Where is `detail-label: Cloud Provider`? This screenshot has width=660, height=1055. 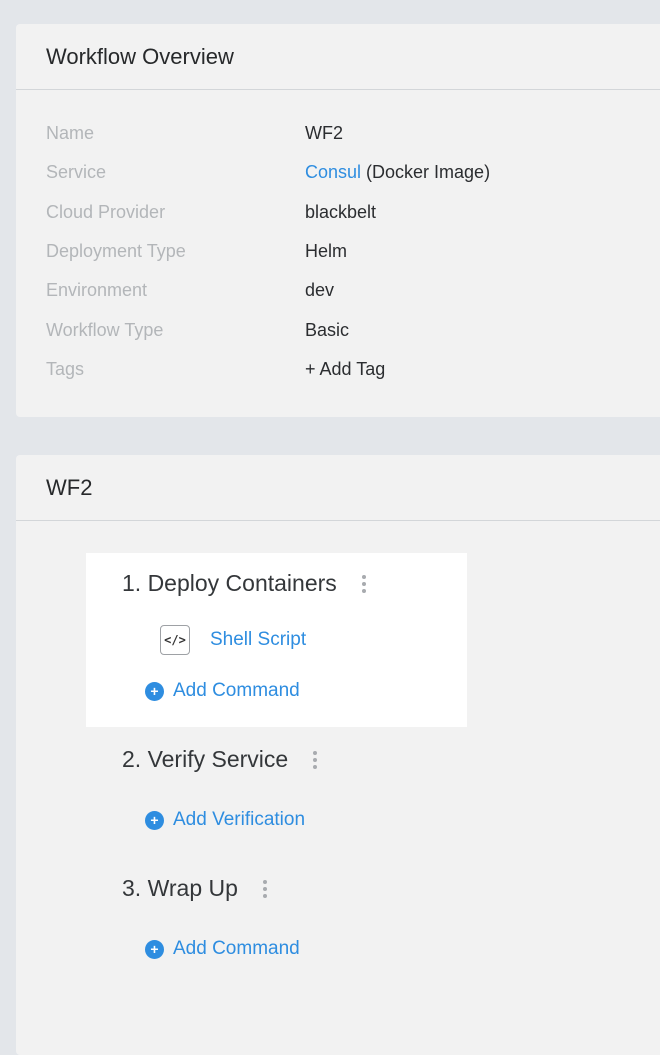 detail-label: Cloud Provider is located at coordinates (106, 211).